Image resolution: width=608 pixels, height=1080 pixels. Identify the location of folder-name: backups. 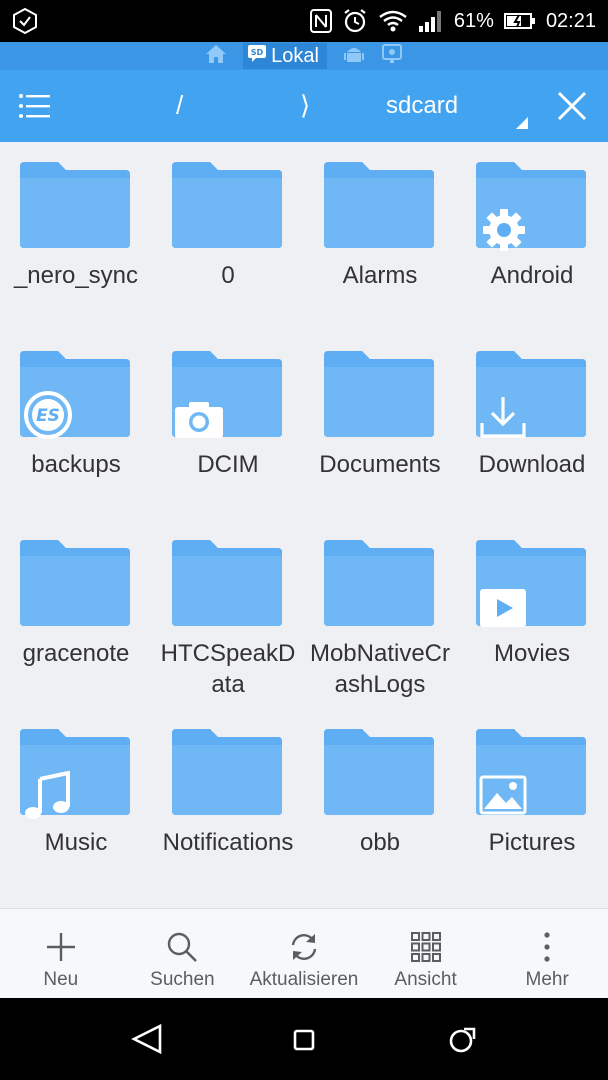
(76, 464).